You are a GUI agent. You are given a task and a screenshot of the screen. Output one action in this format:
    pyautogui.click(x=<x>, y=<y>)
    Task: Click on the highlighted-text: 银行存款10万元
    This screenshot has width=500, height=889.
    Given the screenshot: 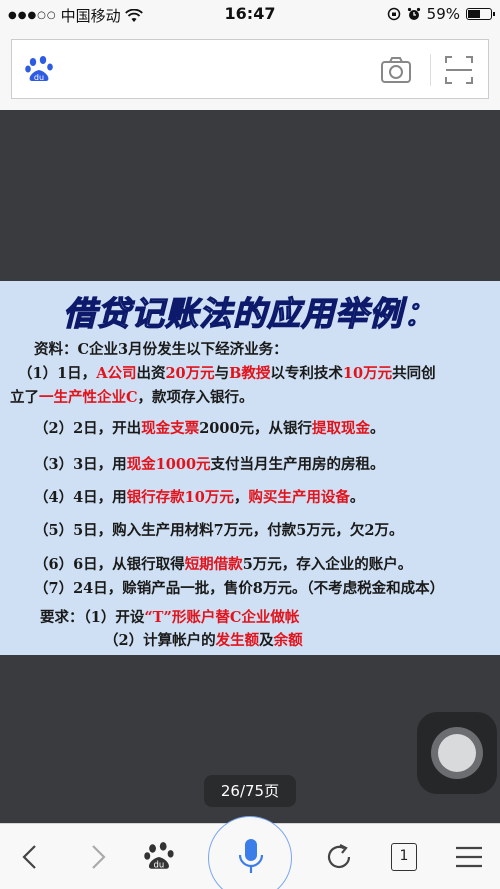 What is the action you would take?
    pyautogui.click(x=180, y=497)
    